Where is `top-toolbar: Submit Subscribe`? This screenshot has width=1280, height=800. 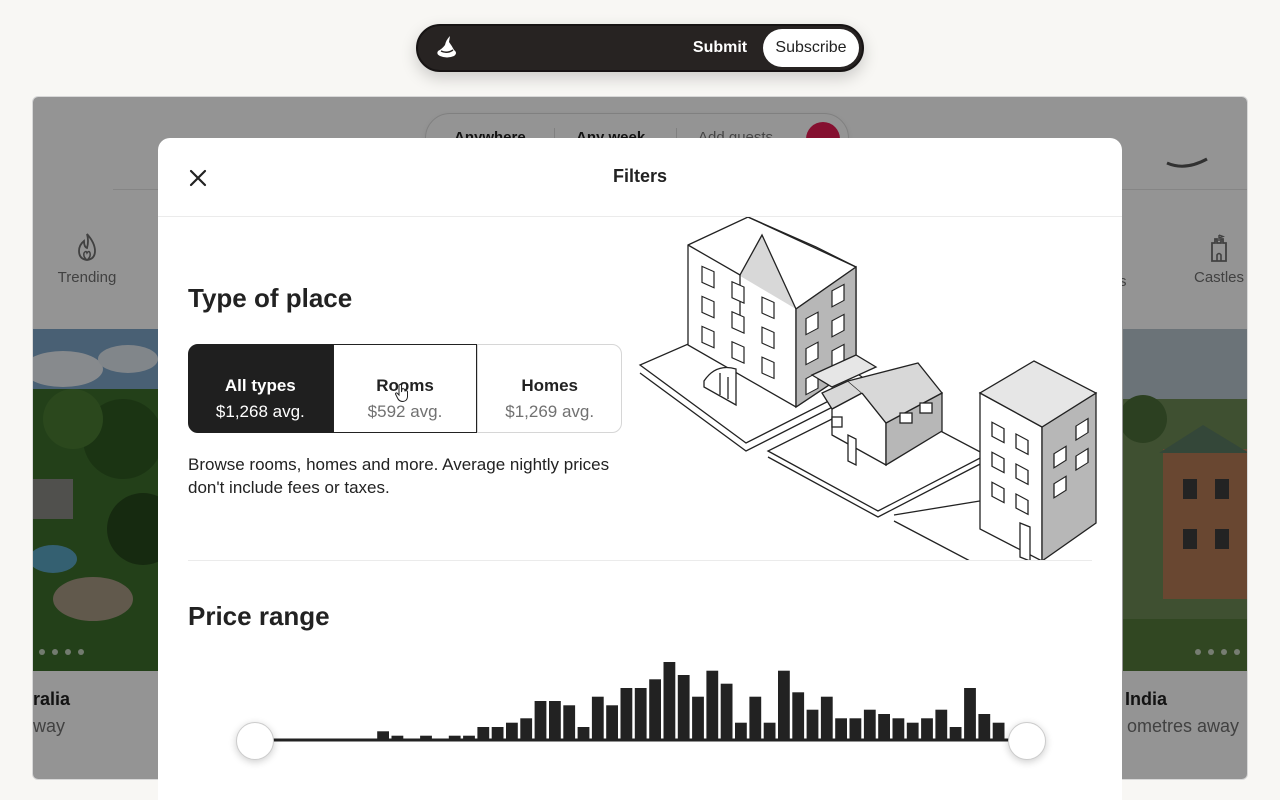
top-toolbar: Submit Subscribe is located at coordinates (640, 48).